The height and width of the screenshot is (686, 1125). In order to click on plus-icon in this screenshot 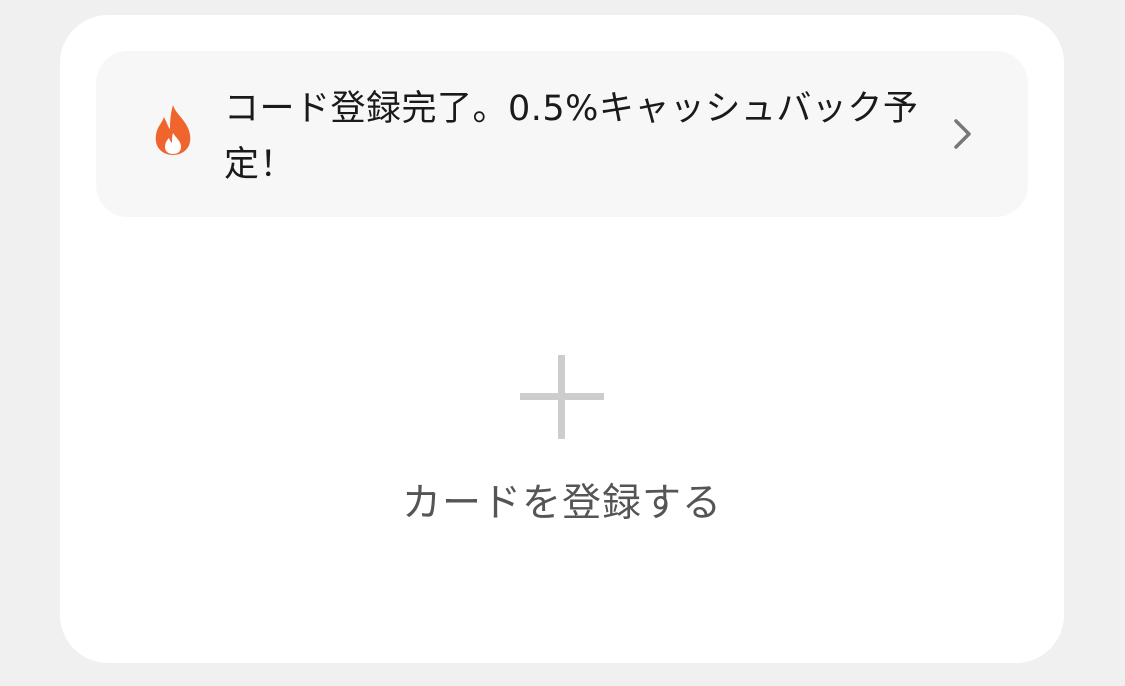, I will do `click(562, 397)`.